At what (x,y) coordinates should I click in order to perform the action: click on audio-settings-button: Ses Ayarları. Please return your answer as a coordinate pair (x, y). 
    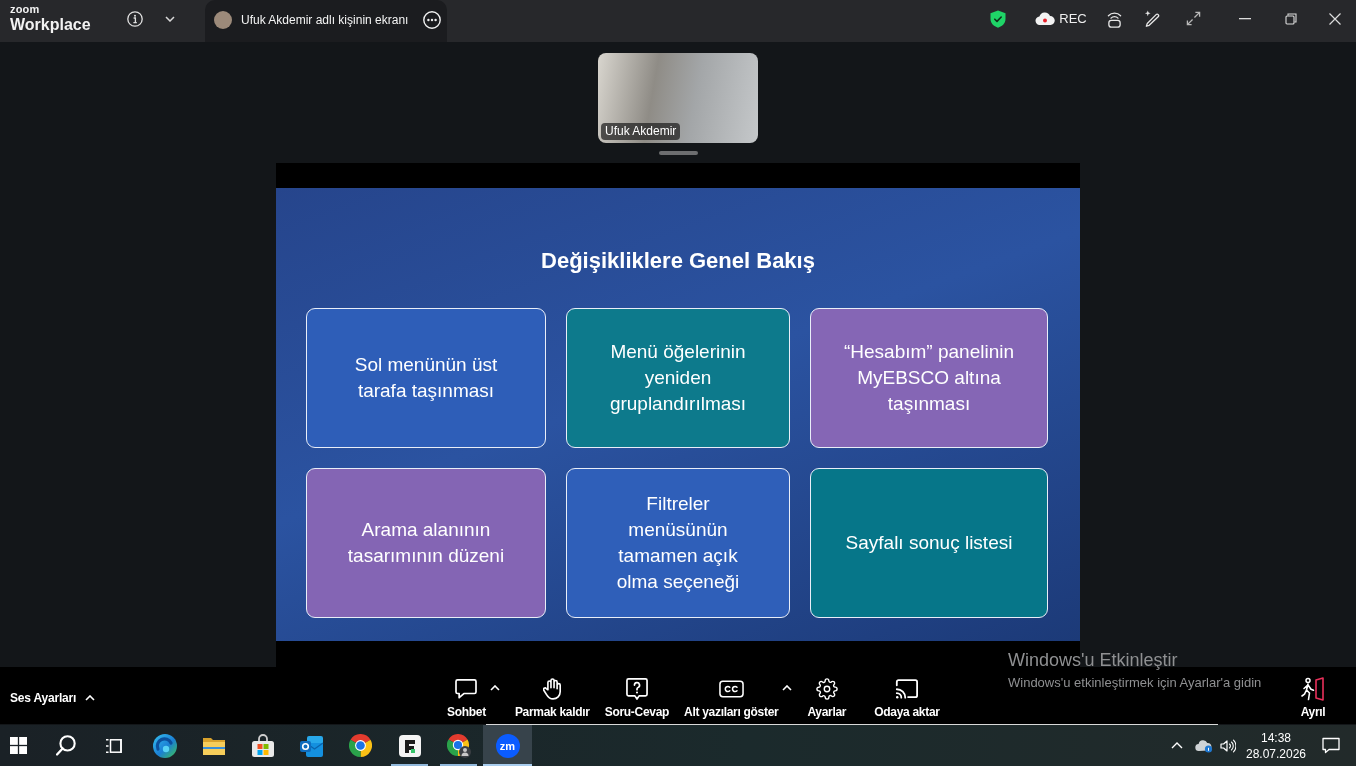
    Looking at the image, I should click on (53, 698).